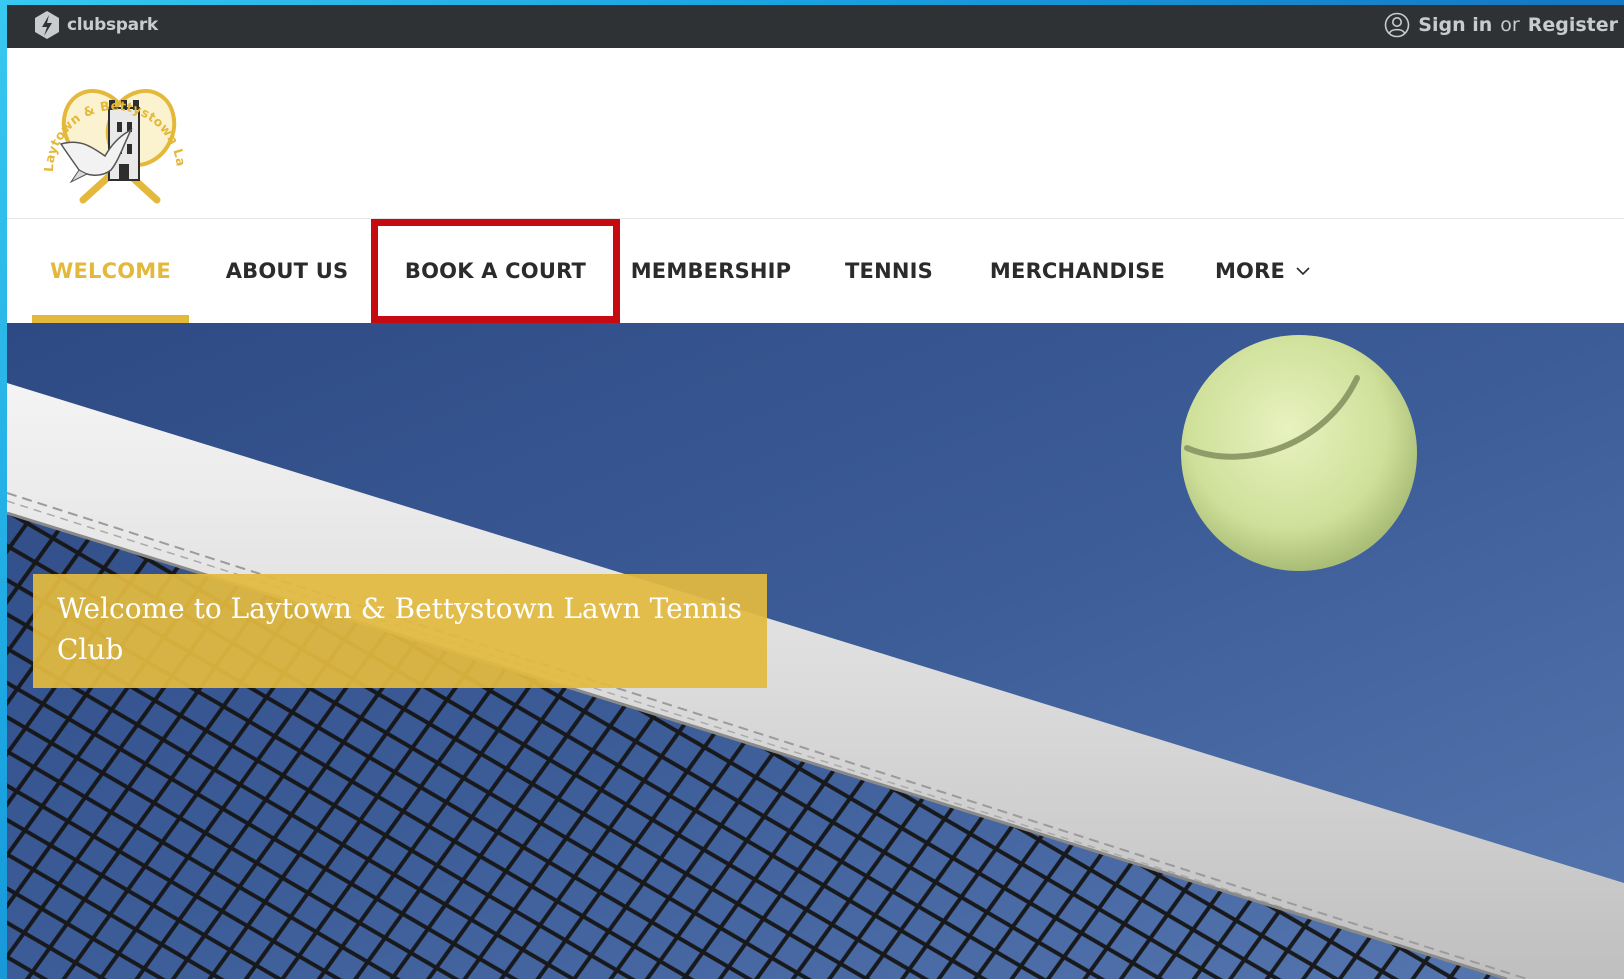 The height and width of the screenshot is (979, 1624). I want to click on nav-more: MORE, so click(1263, 271).